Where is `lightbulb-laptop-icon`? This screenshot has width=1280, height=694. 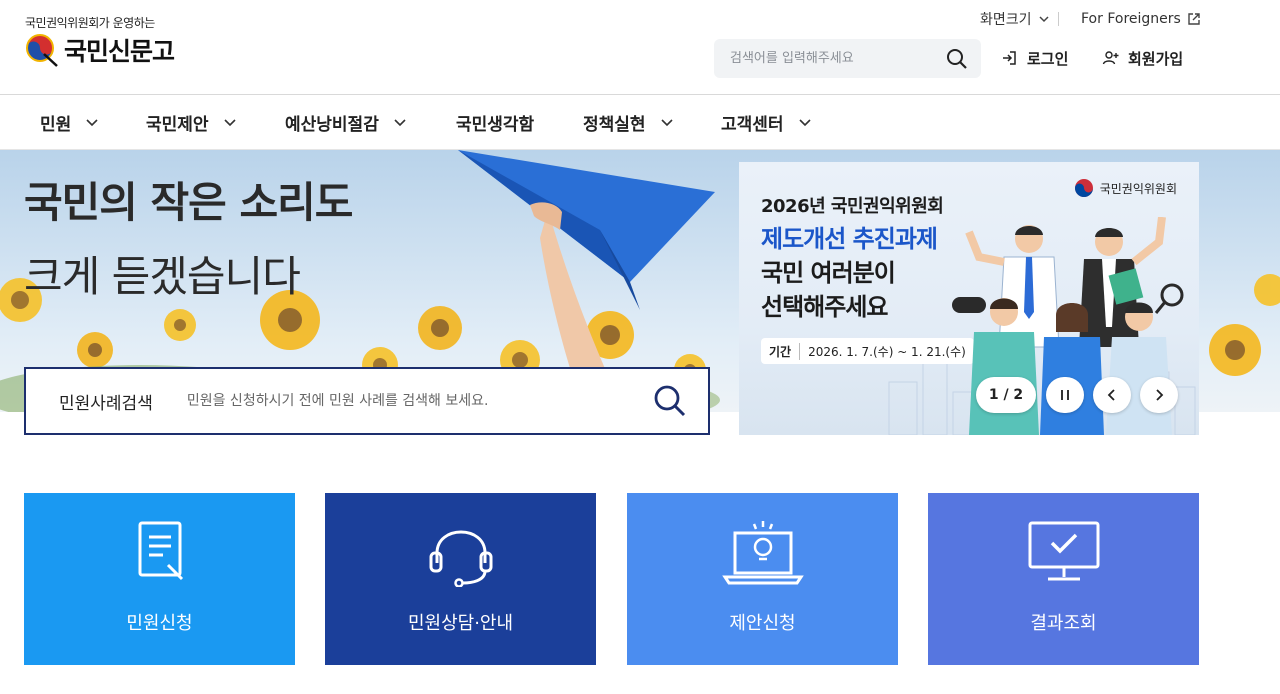
lightbulb-laptop-icon is located at coordinates (762, 553).